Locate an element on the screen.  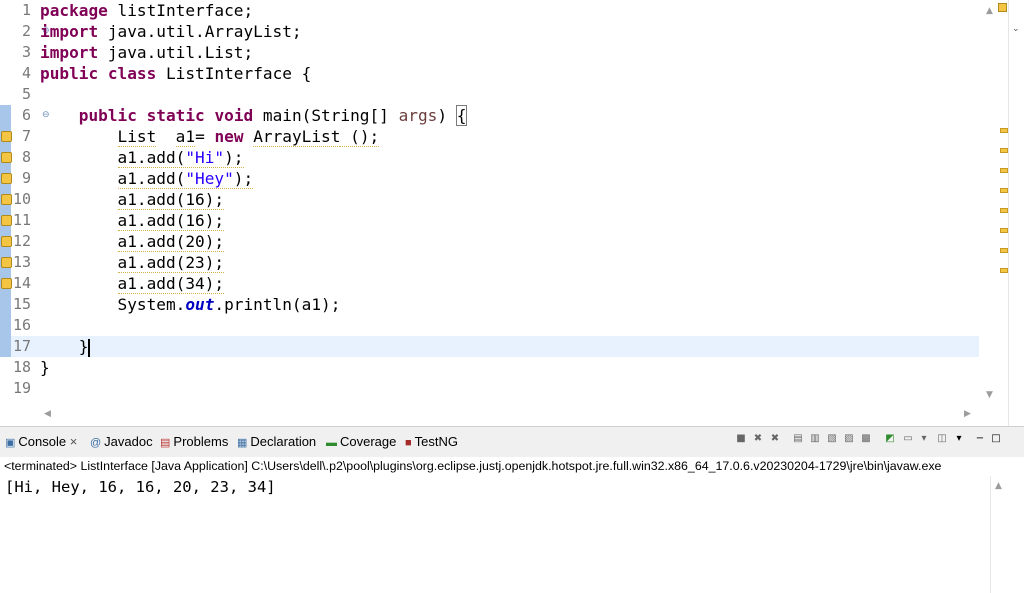
open-console-icon: ◫ is located at coordinates (942, 439).